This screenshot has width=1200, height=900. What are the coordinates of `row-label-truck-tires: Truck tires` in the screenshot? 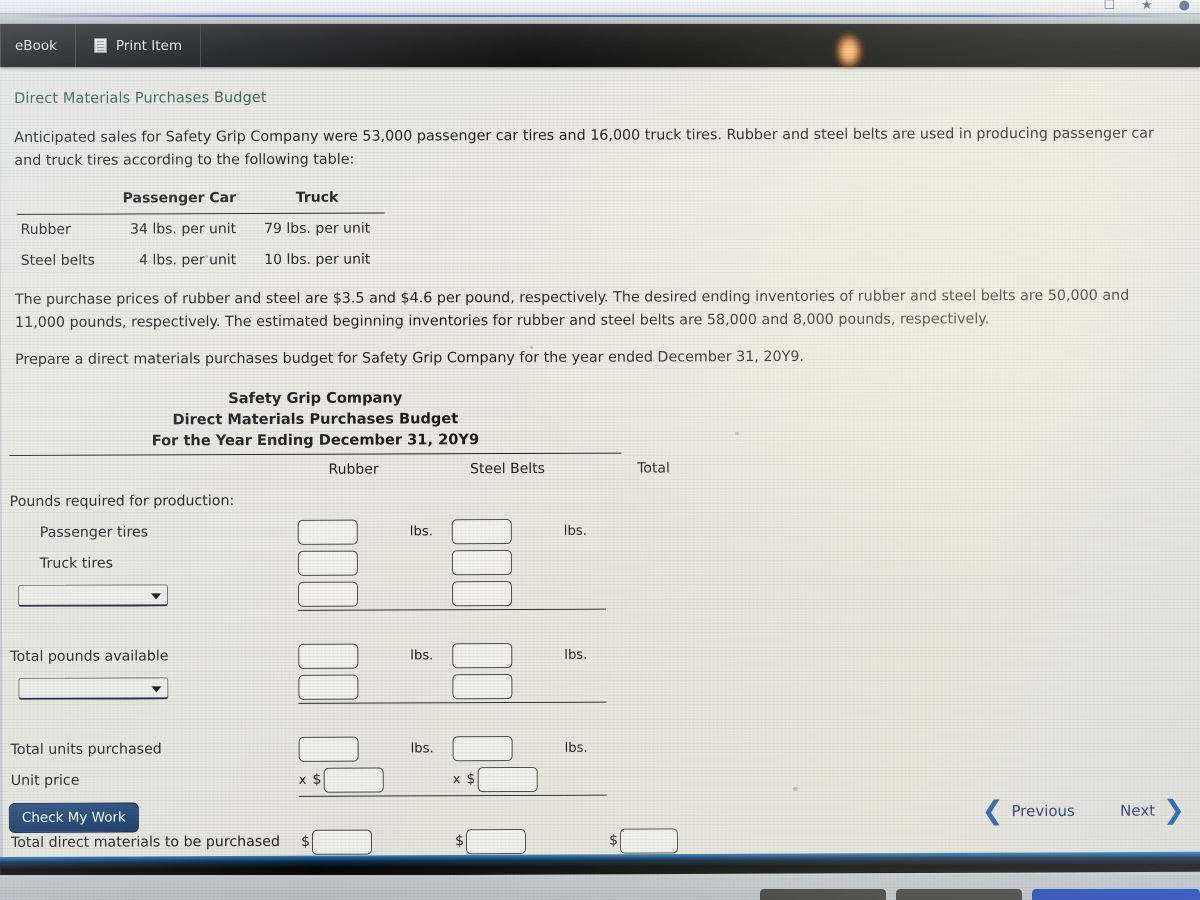 It's located at (76, 563).